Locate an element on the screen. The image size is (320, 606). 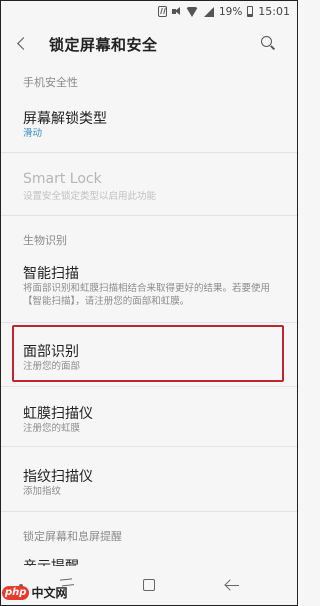
section-header-lock-screen: 锁定屏幕和息屏提醒 is located at coordinates (72, 536).